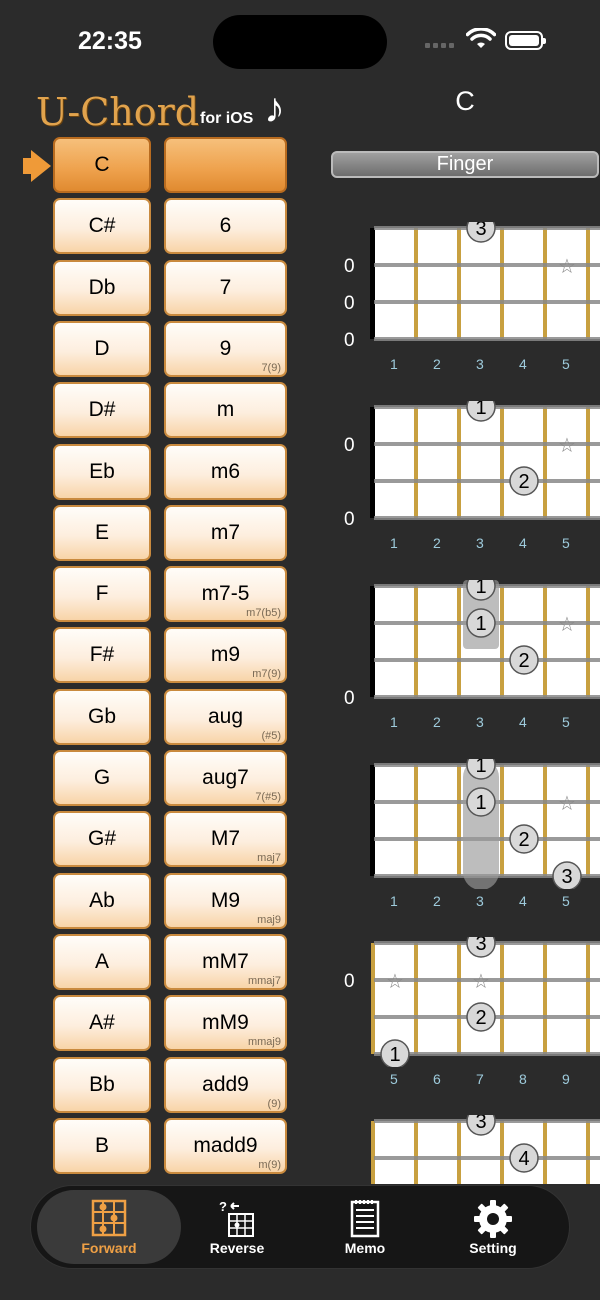 The image size is (600, 1300). Describe the element at coordinates (102, 1145) in the screenshot. I see `root-button: B` at that location.